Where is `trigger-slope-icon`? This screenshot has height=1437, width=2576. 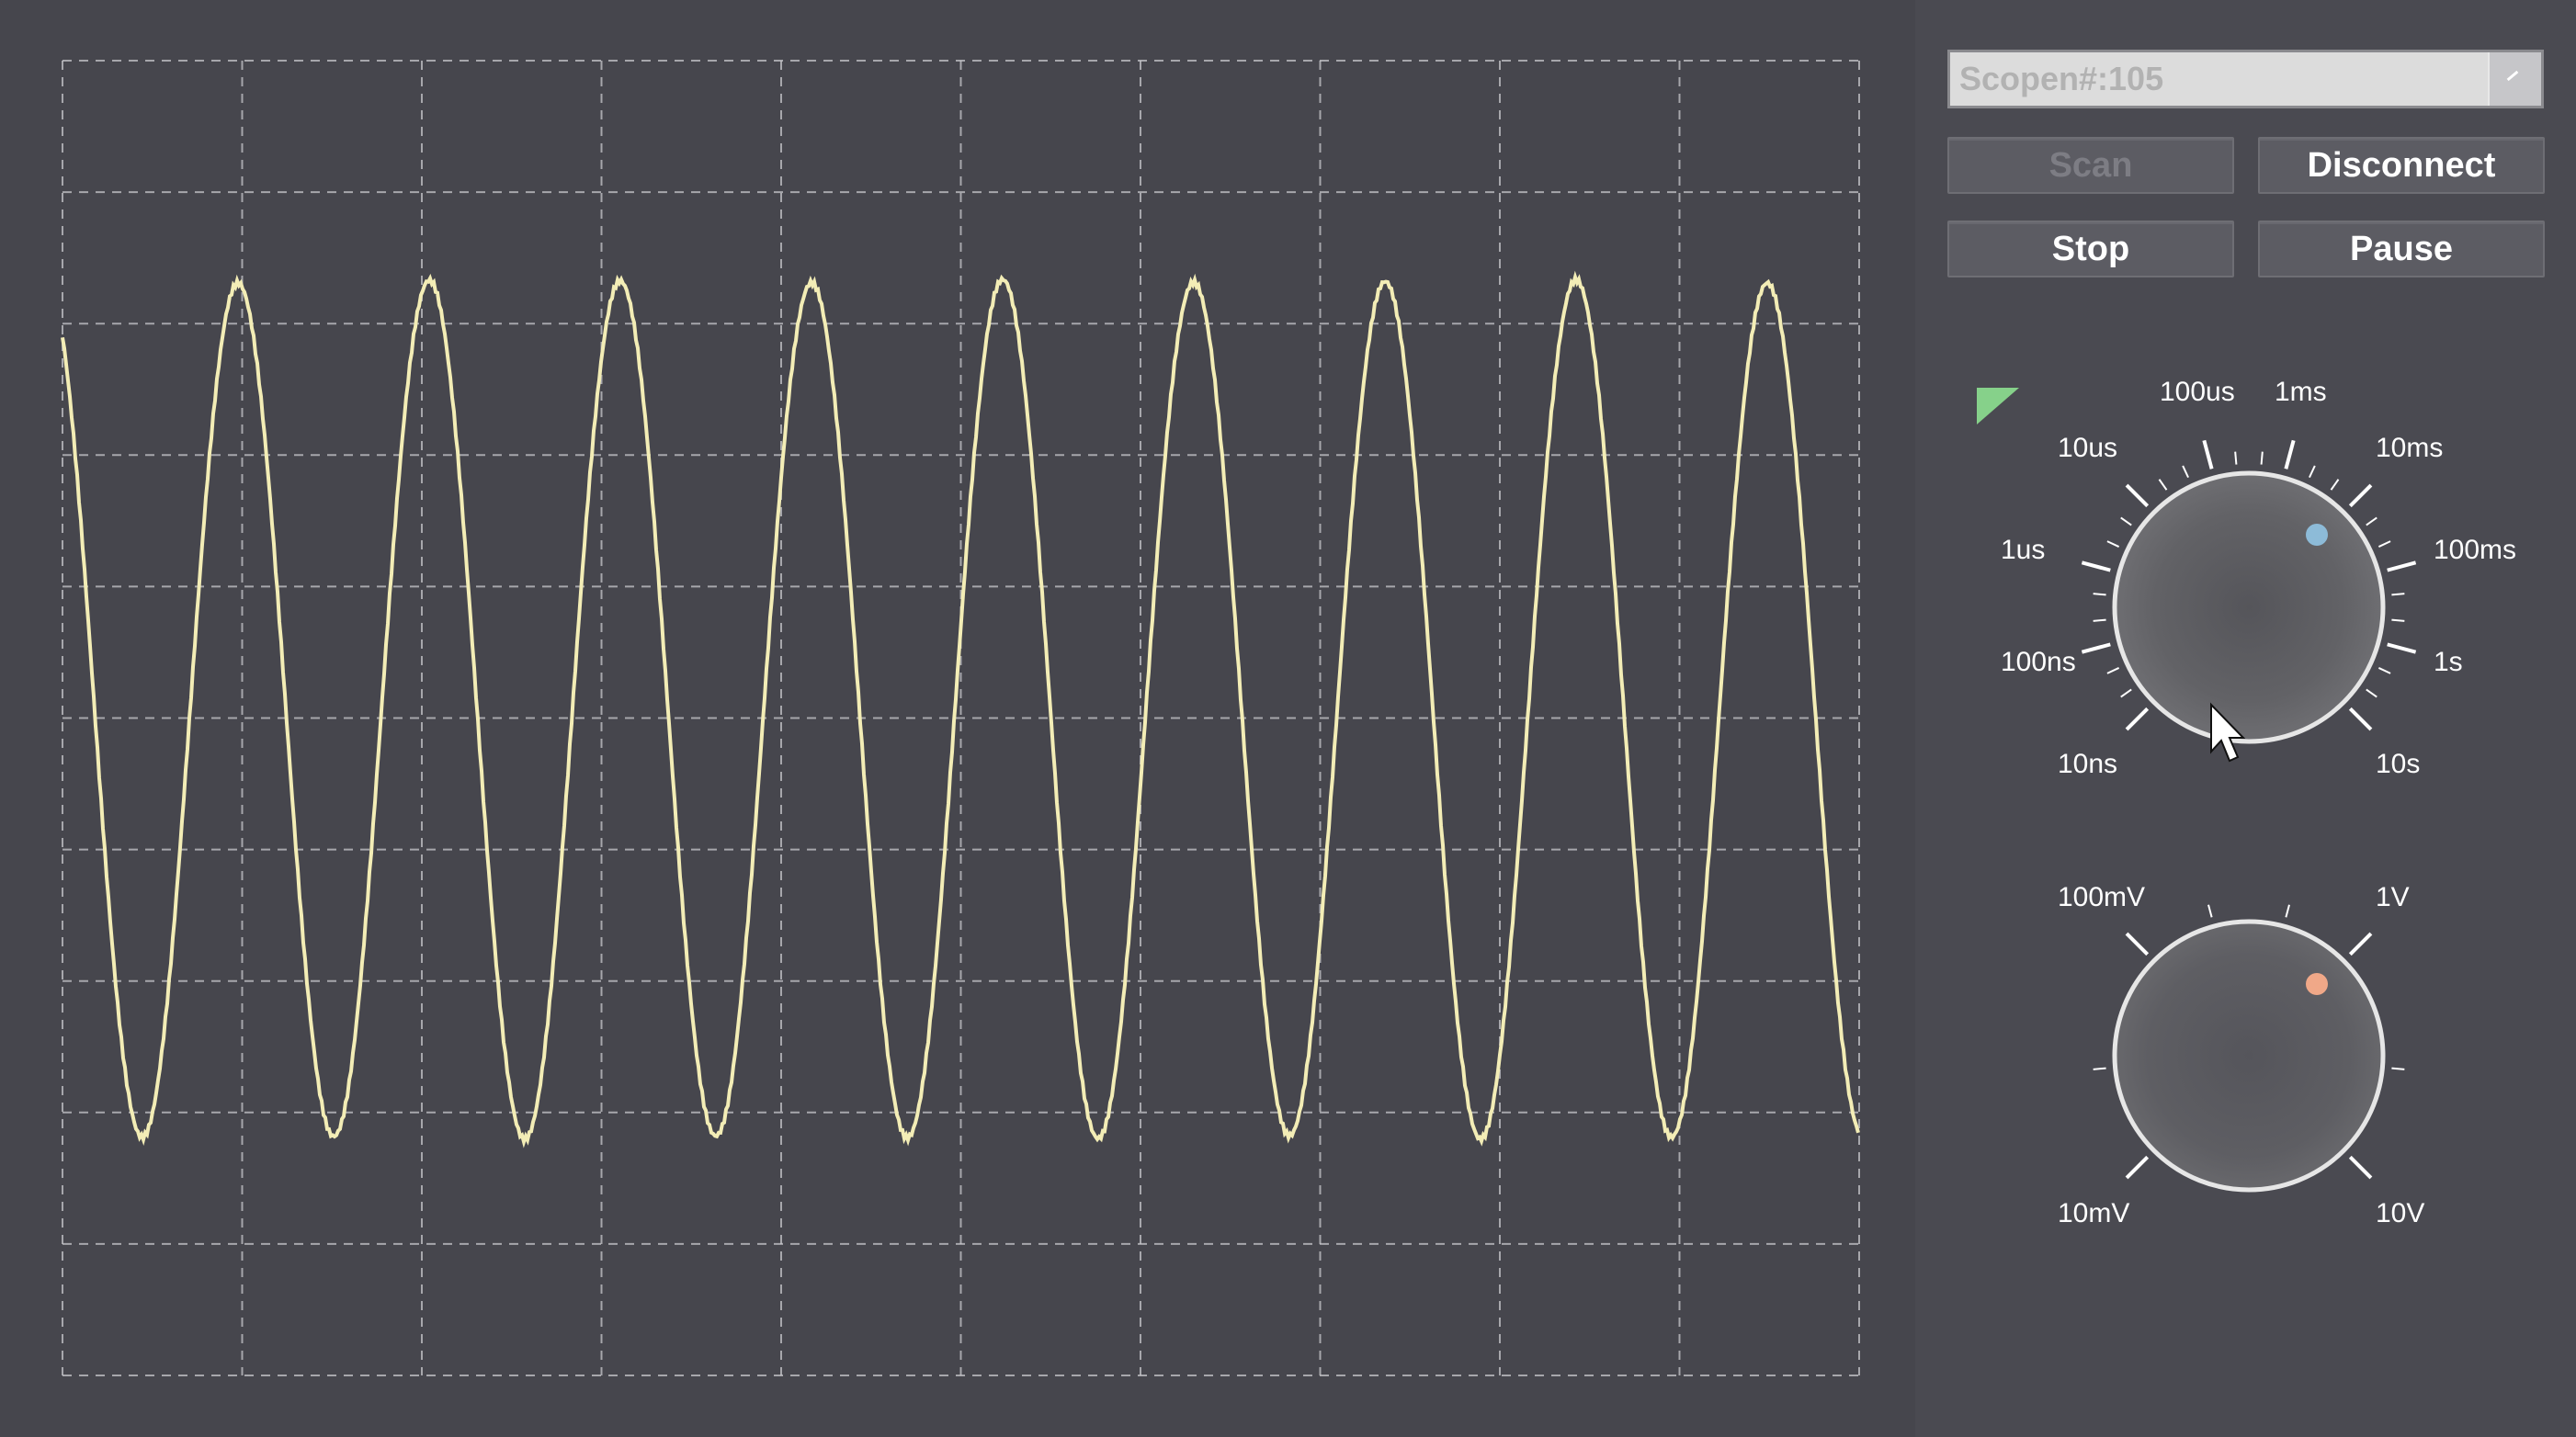 trigger-slope-icon is located at coordinates (1998, 406).